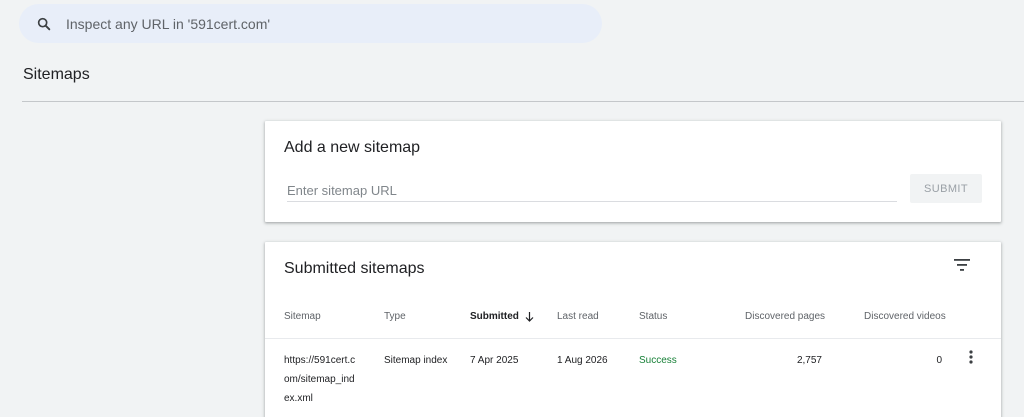 This screenshot has width=1024, height=417. Describe the element at coordinates (494, 316) in the screenshot. I see `column-header-submitted-label: Submitted` at that location.